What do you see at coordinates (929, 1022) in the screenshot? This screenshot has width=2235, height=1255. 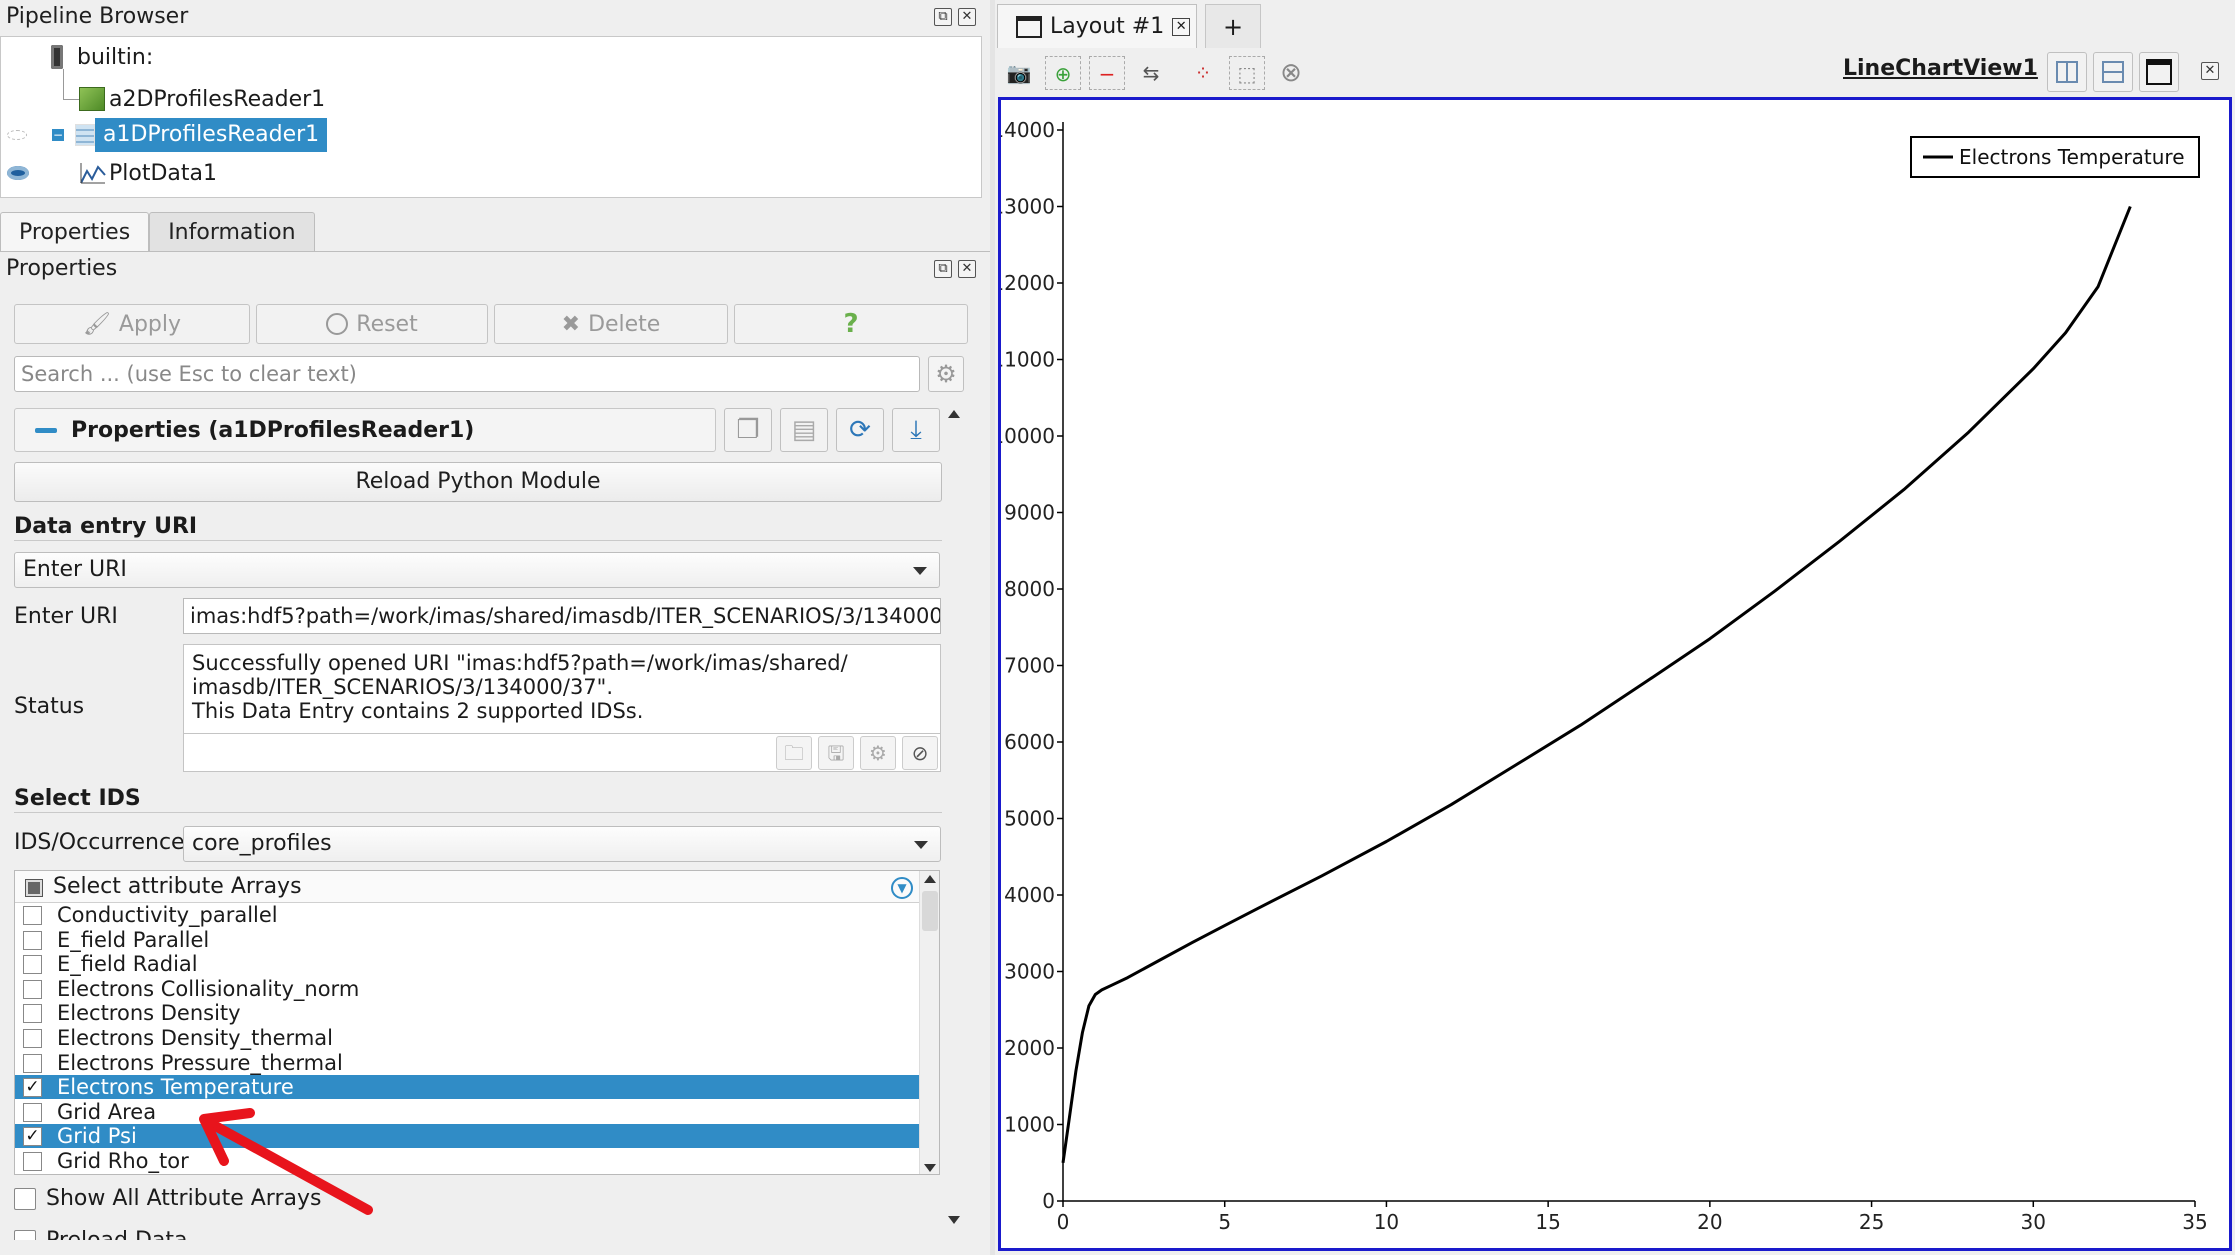 I see `list-scrollbar` at bounding box center [929, 1022].